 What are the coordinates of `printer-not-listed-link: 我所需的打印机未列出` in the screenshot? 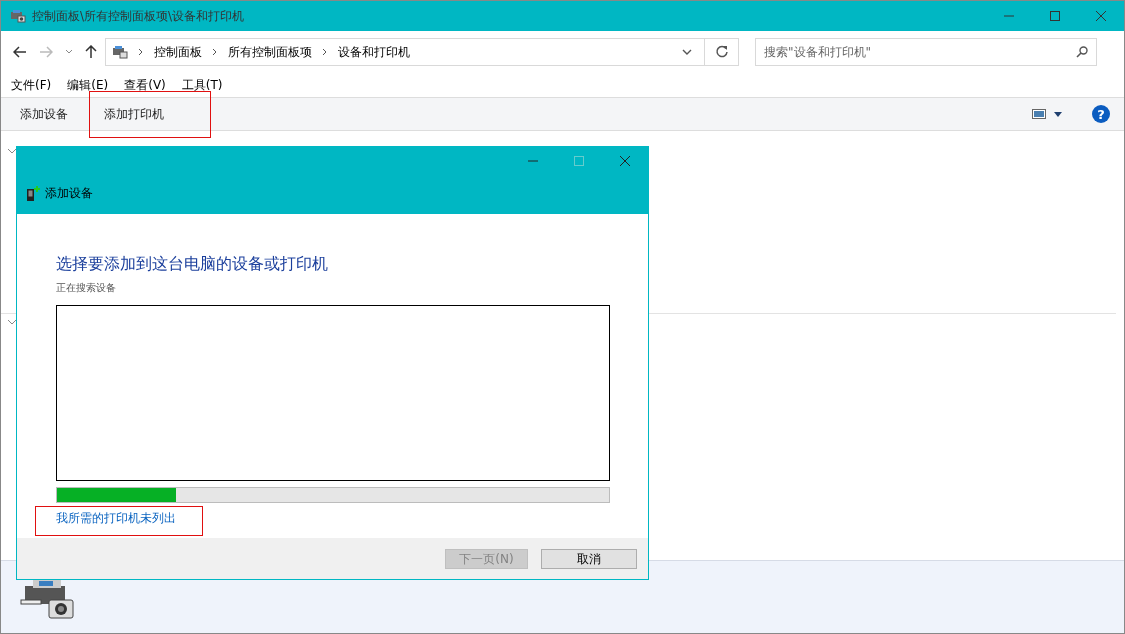 It's located at (119, 521).